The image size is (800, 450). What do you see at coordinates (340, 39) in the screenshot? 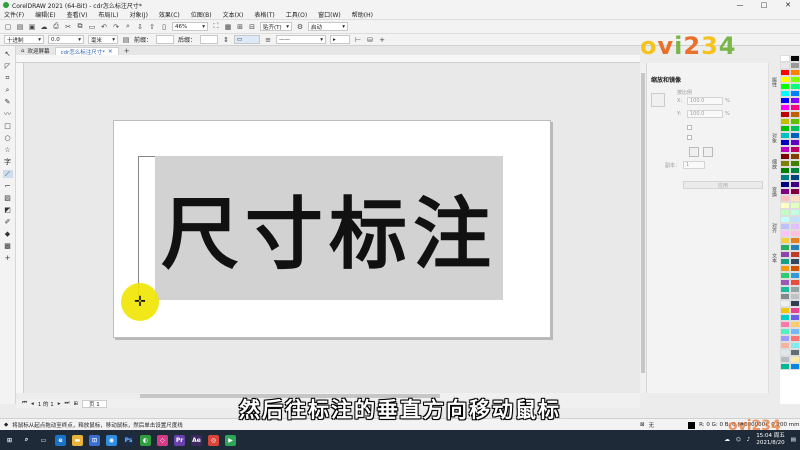
I see `arrowhead-select: ▸` at bounding box center [340, 39].